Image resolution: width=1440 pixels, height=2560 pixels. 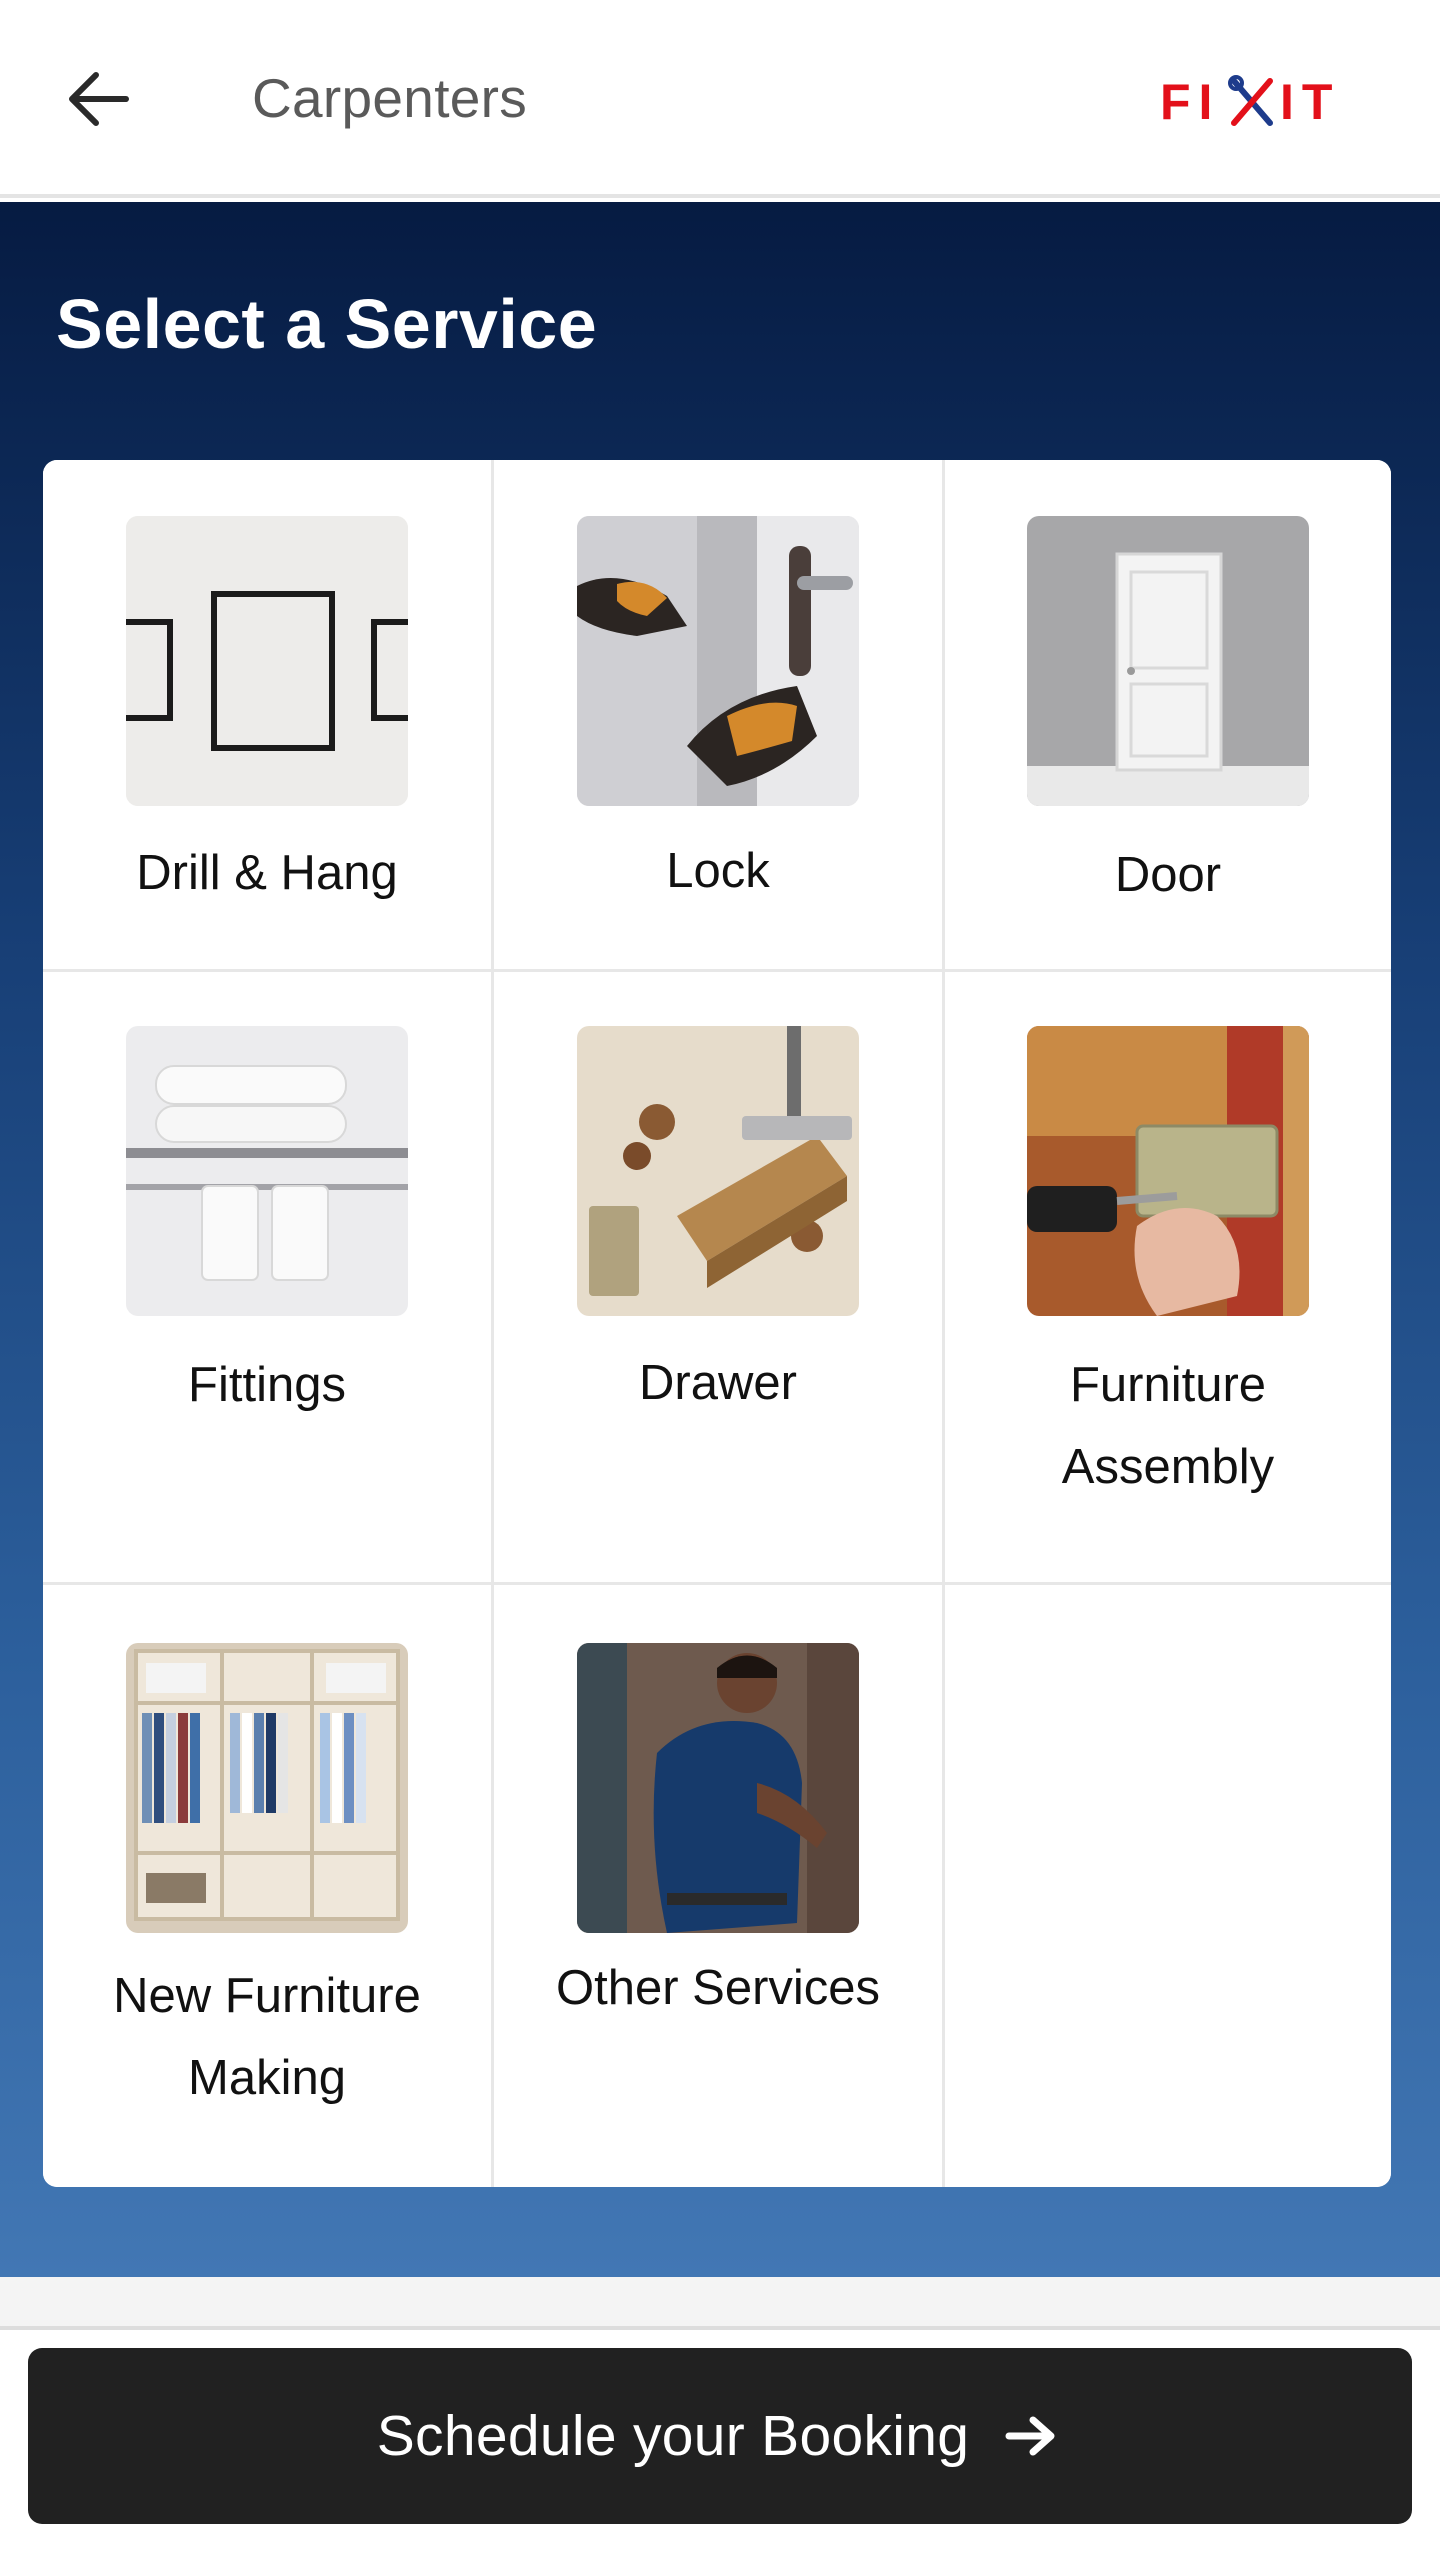 I want to click on arrow-left-icon, so click(x=99, y=99).